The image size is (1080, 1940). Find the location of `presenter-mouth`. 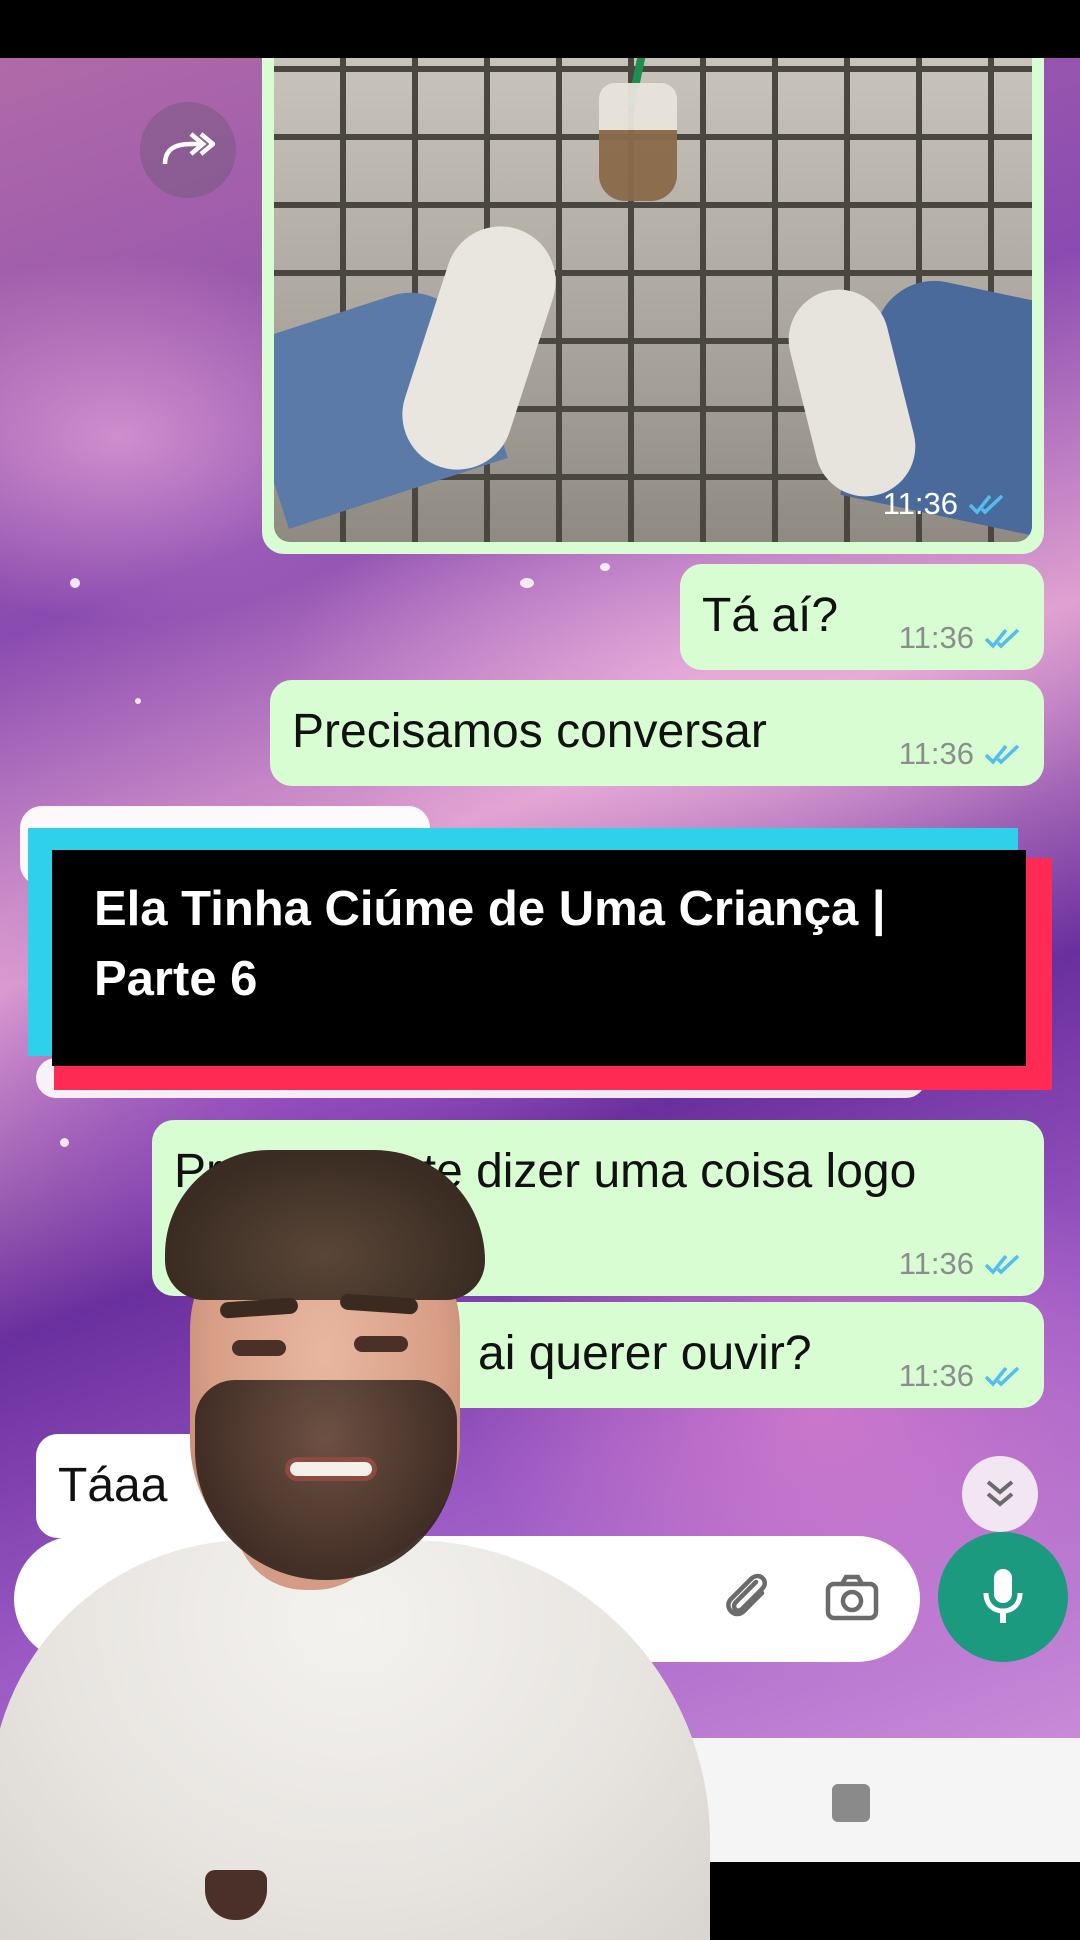

presenter-mouth is located at coordinates (331, 1469).